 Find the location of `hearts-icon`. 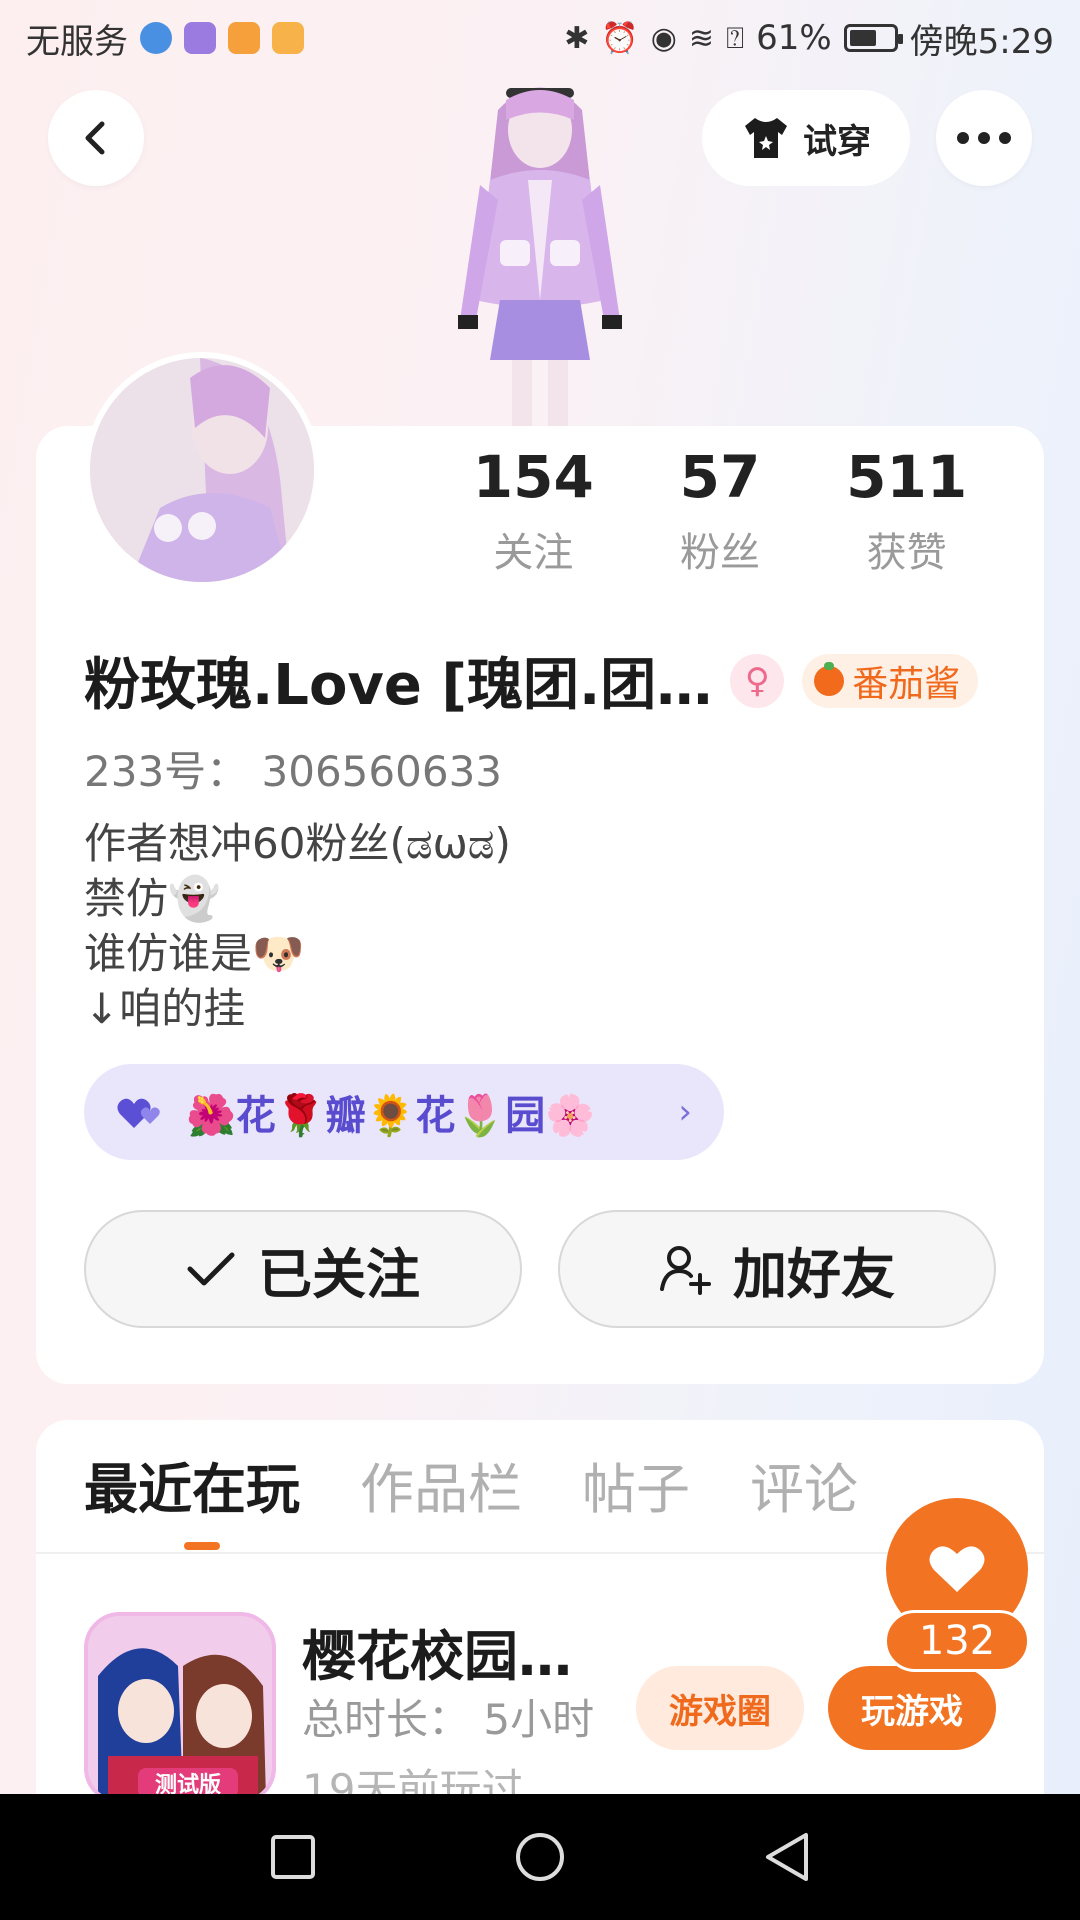

hearts-icon is located at coordinates (138, 1113).